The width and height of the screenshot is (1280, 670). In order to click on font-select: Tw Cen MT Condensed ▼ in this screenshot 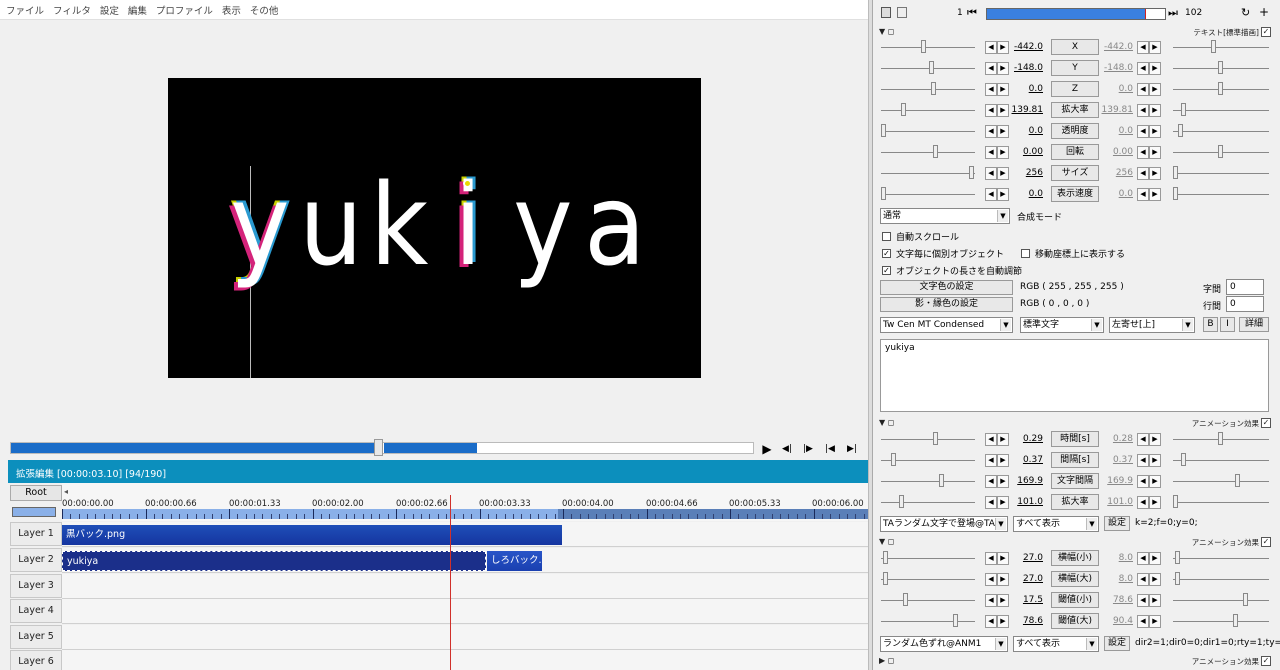, I will do `click(946, 325)`.